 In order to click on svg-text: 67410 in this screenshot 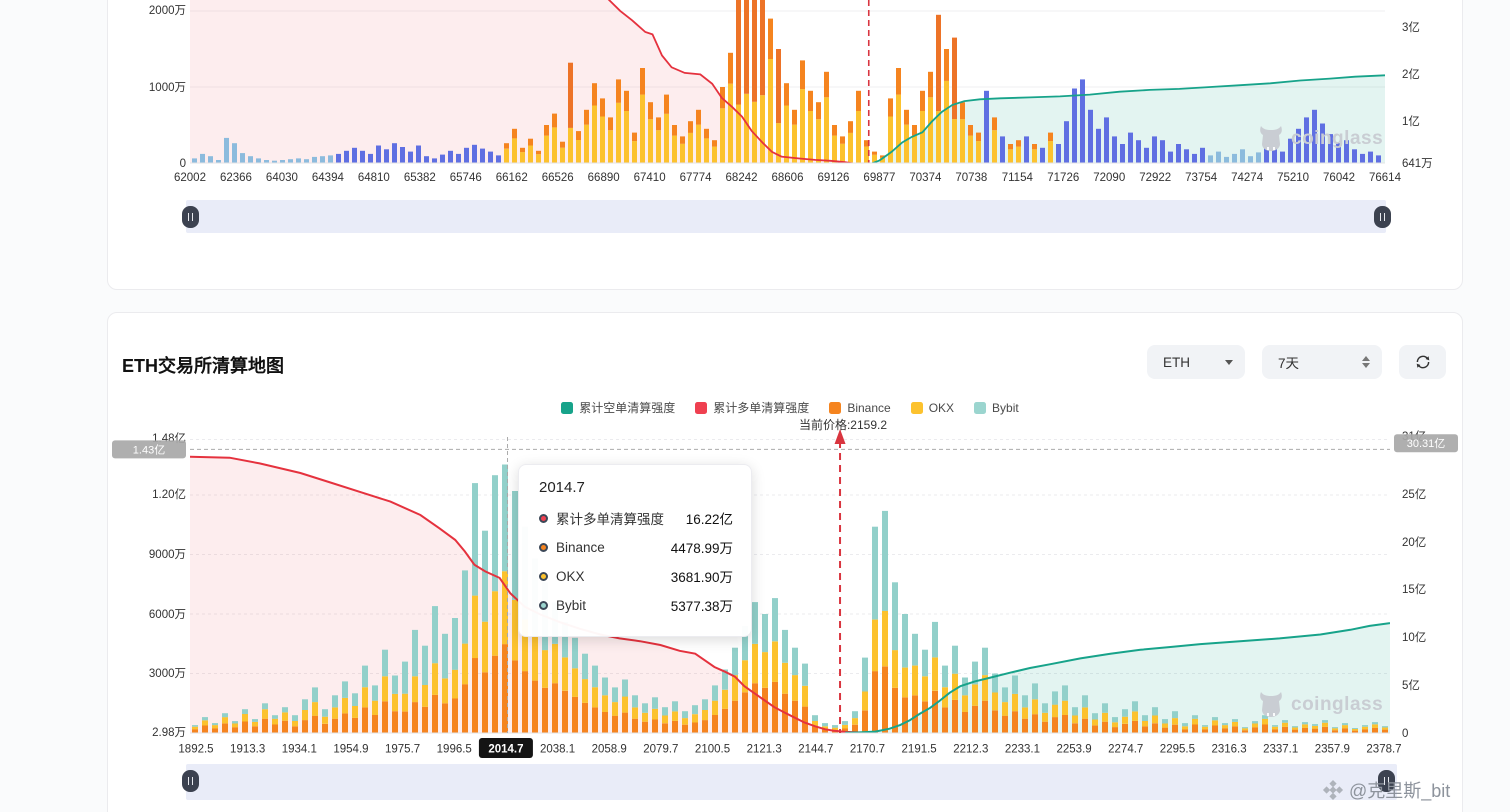, I will do `click(650, 178)`.